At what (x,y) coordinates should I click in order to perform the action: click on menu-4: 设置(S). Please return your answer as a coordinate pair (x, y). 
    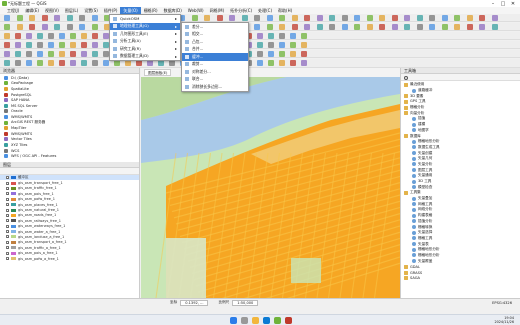
    Looking at the image, I should click on (91, 10).